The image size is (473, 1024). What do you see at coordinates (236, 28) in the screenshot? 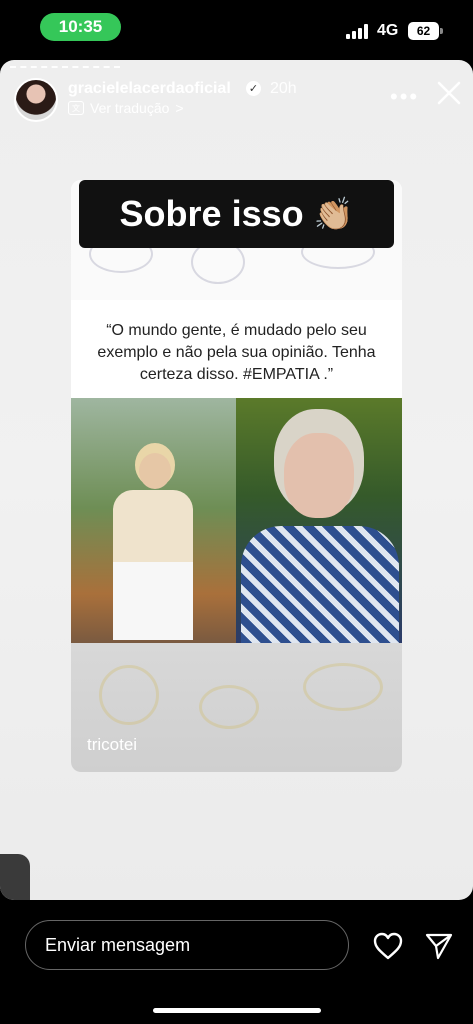
I see `status-bar: 10:35 4G 62` at bounding box center [236, 28].